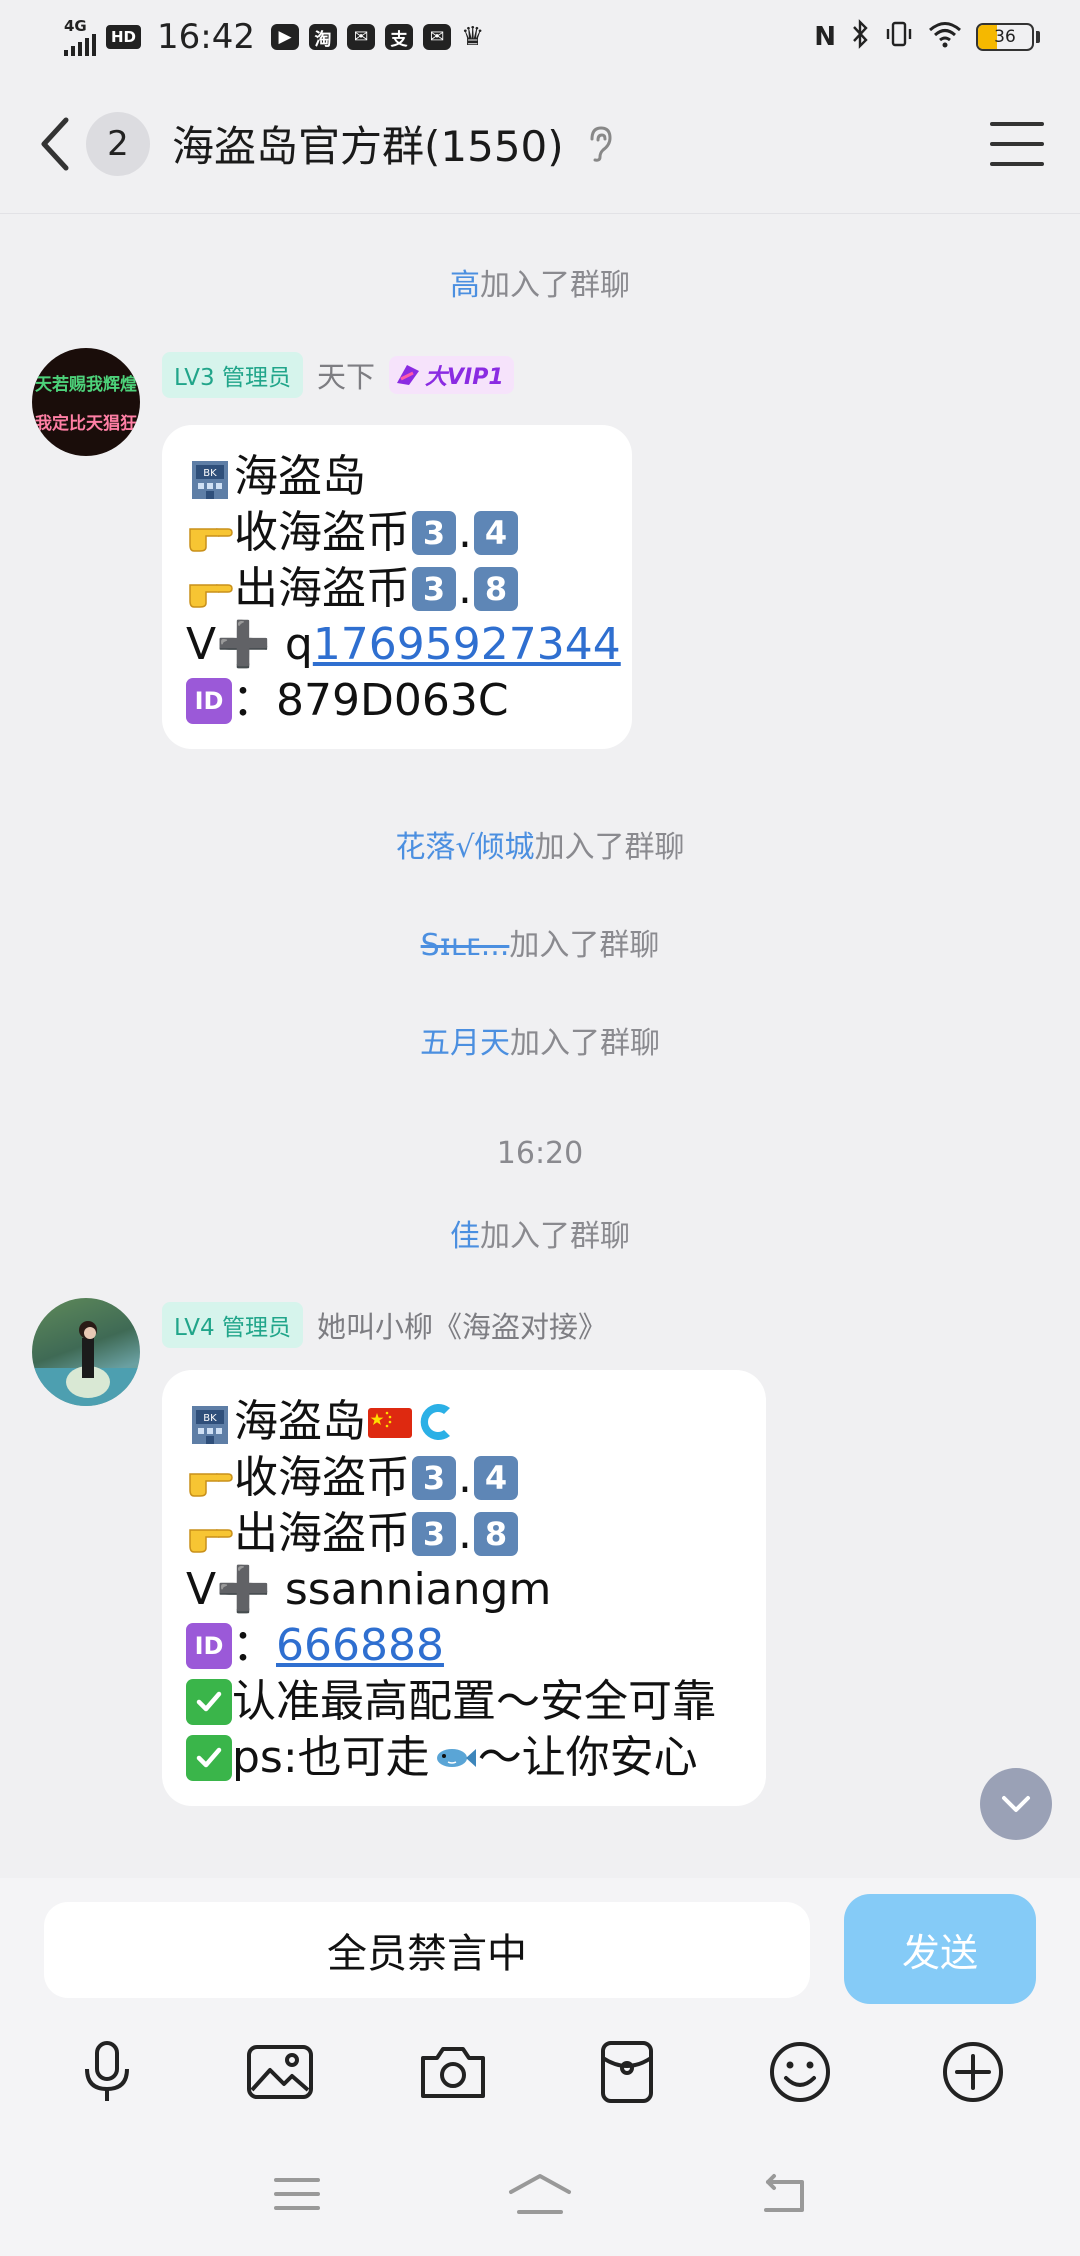 Image resolution: width=1080 pixels, height=2256 pixels. What do you see at coordinates (496, 533) in the screenshot?
I see `keycap-digit: 4` at bounding box center [496, 533].